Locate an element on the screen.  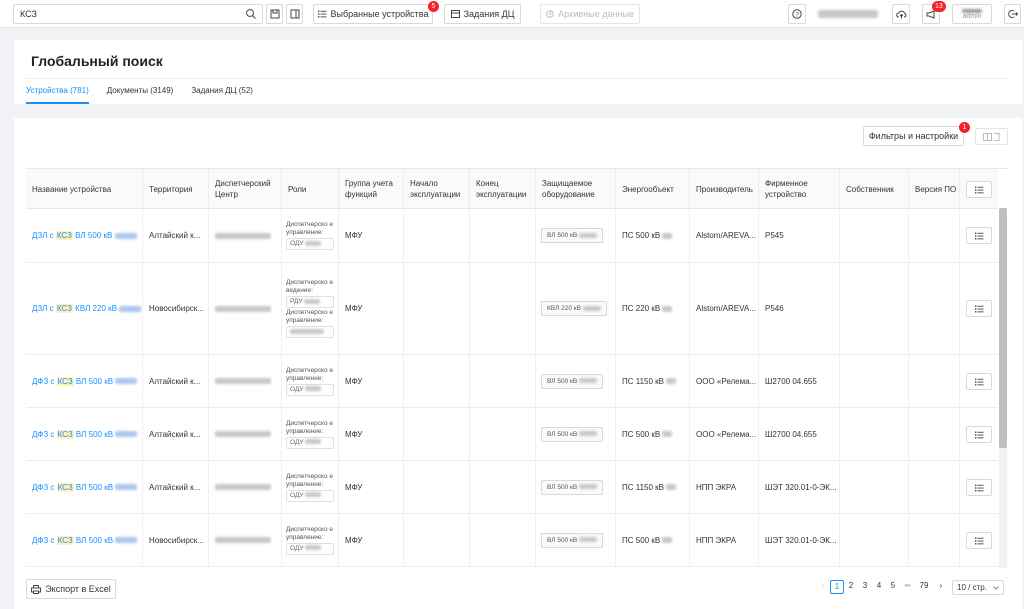
logout-button is located at coordinates (1012, 14).